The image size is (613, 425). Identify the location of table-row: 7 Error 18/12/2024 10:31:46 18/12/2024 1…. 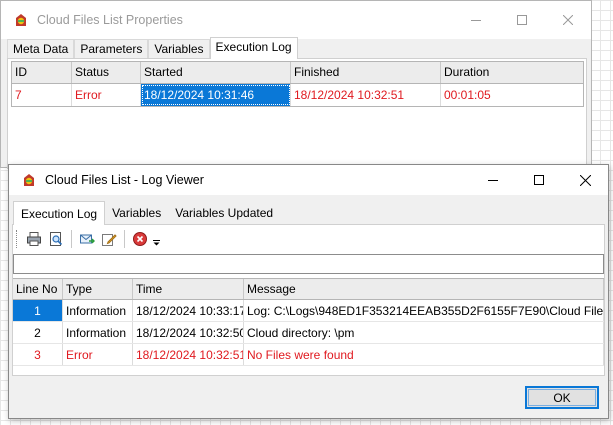
(297, 95).